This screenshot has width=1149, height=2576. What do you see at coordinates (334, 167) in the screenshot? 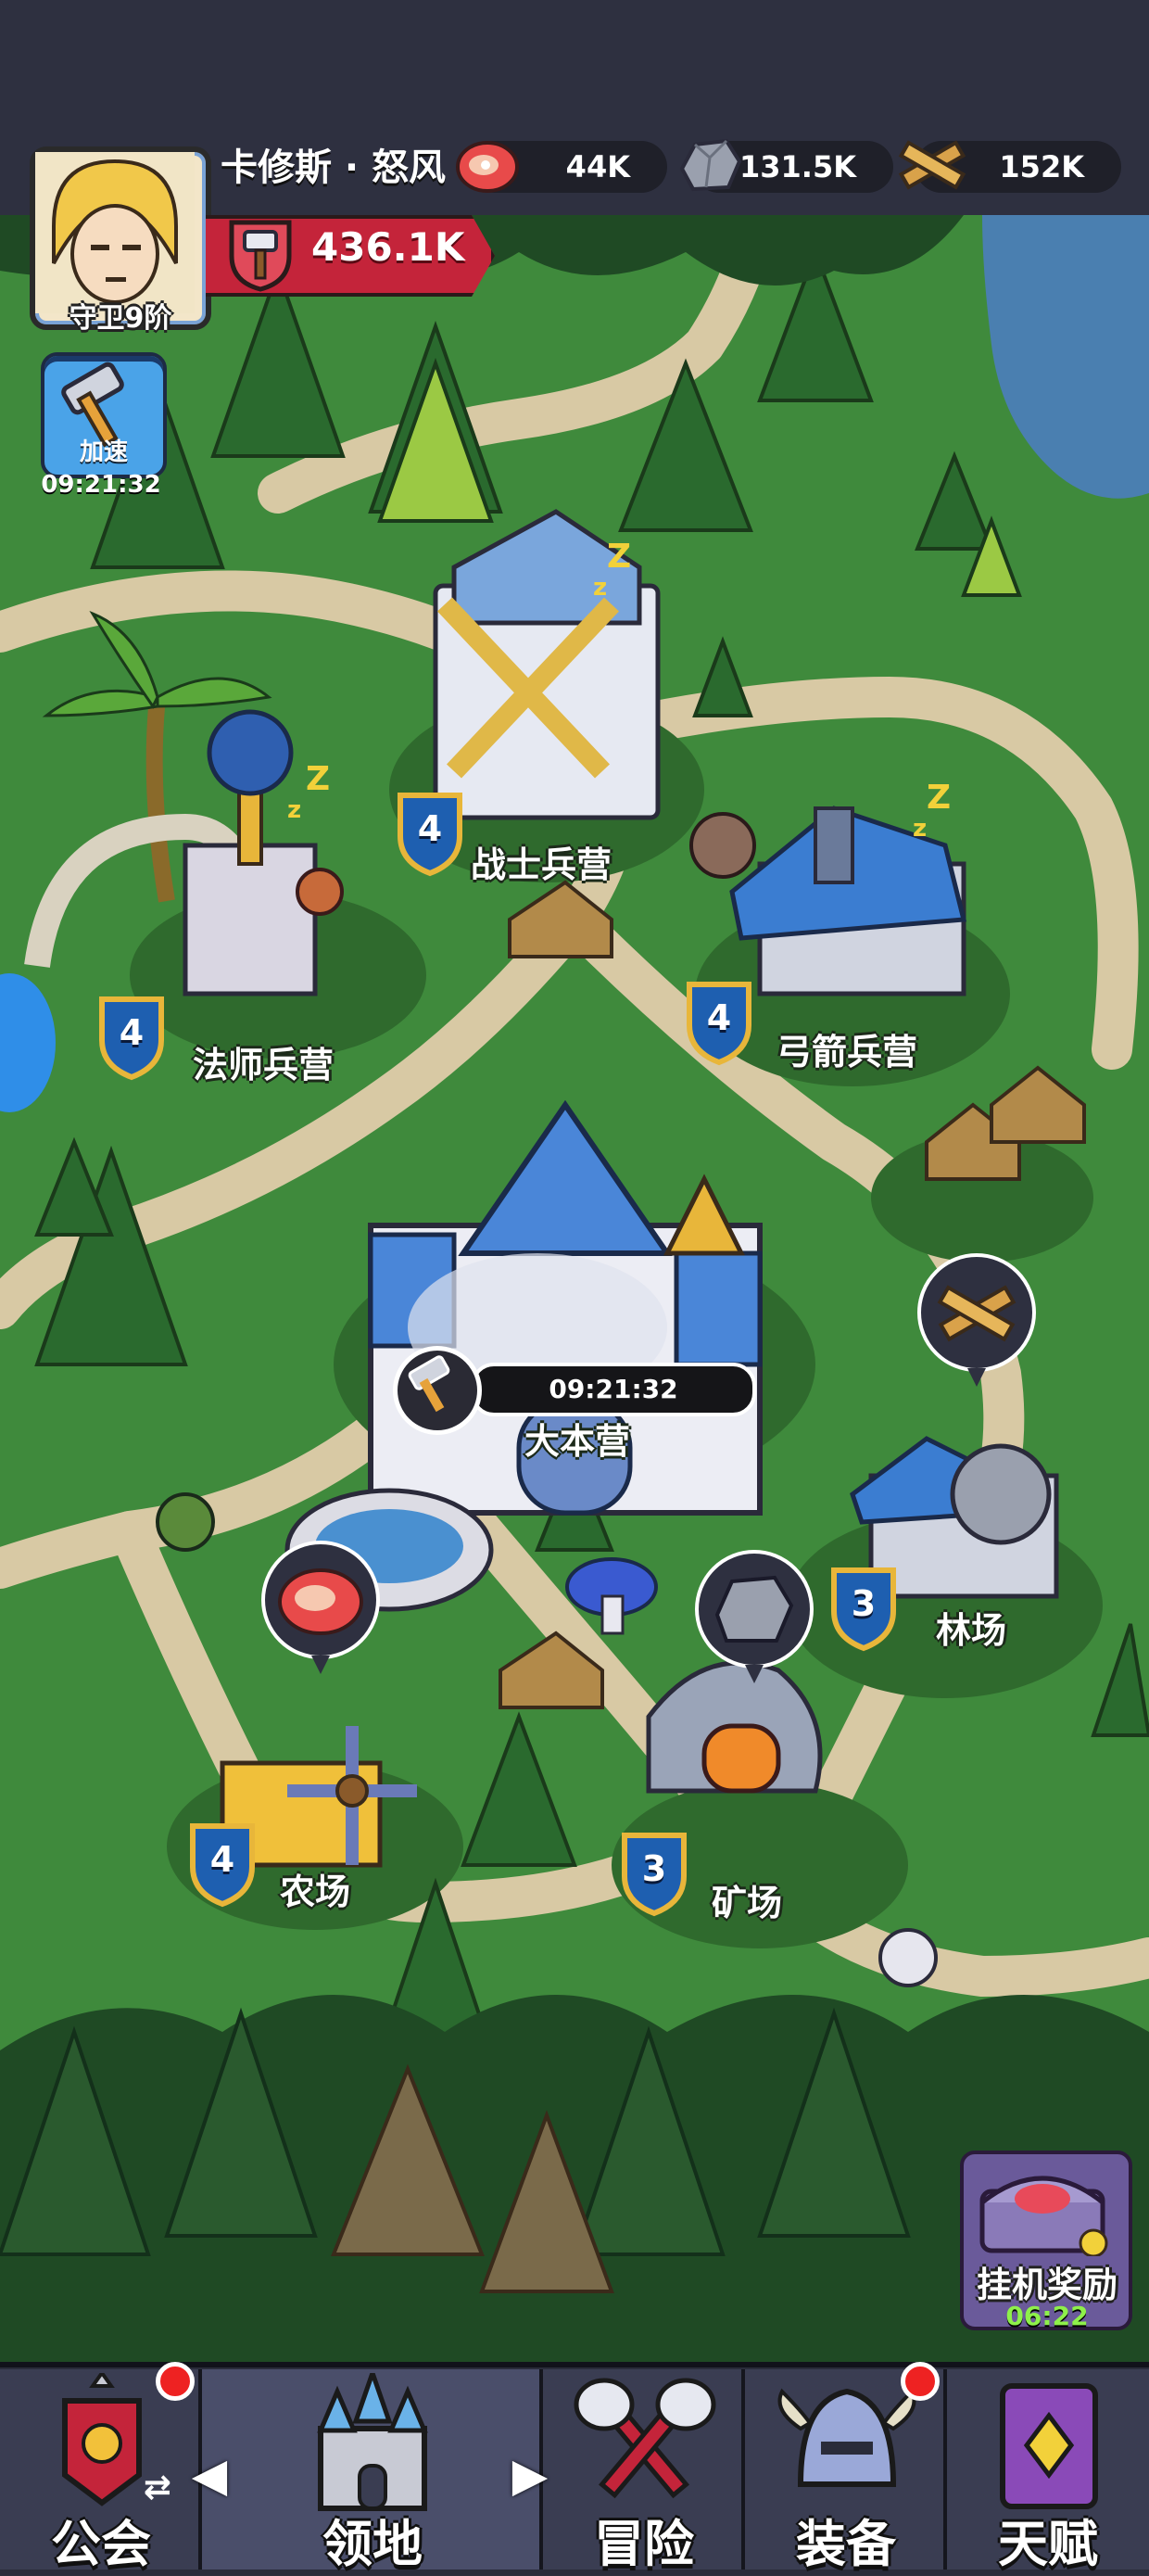
I see `player-name: 卡修斯 · 怒风` at bounding box center [334, 167].